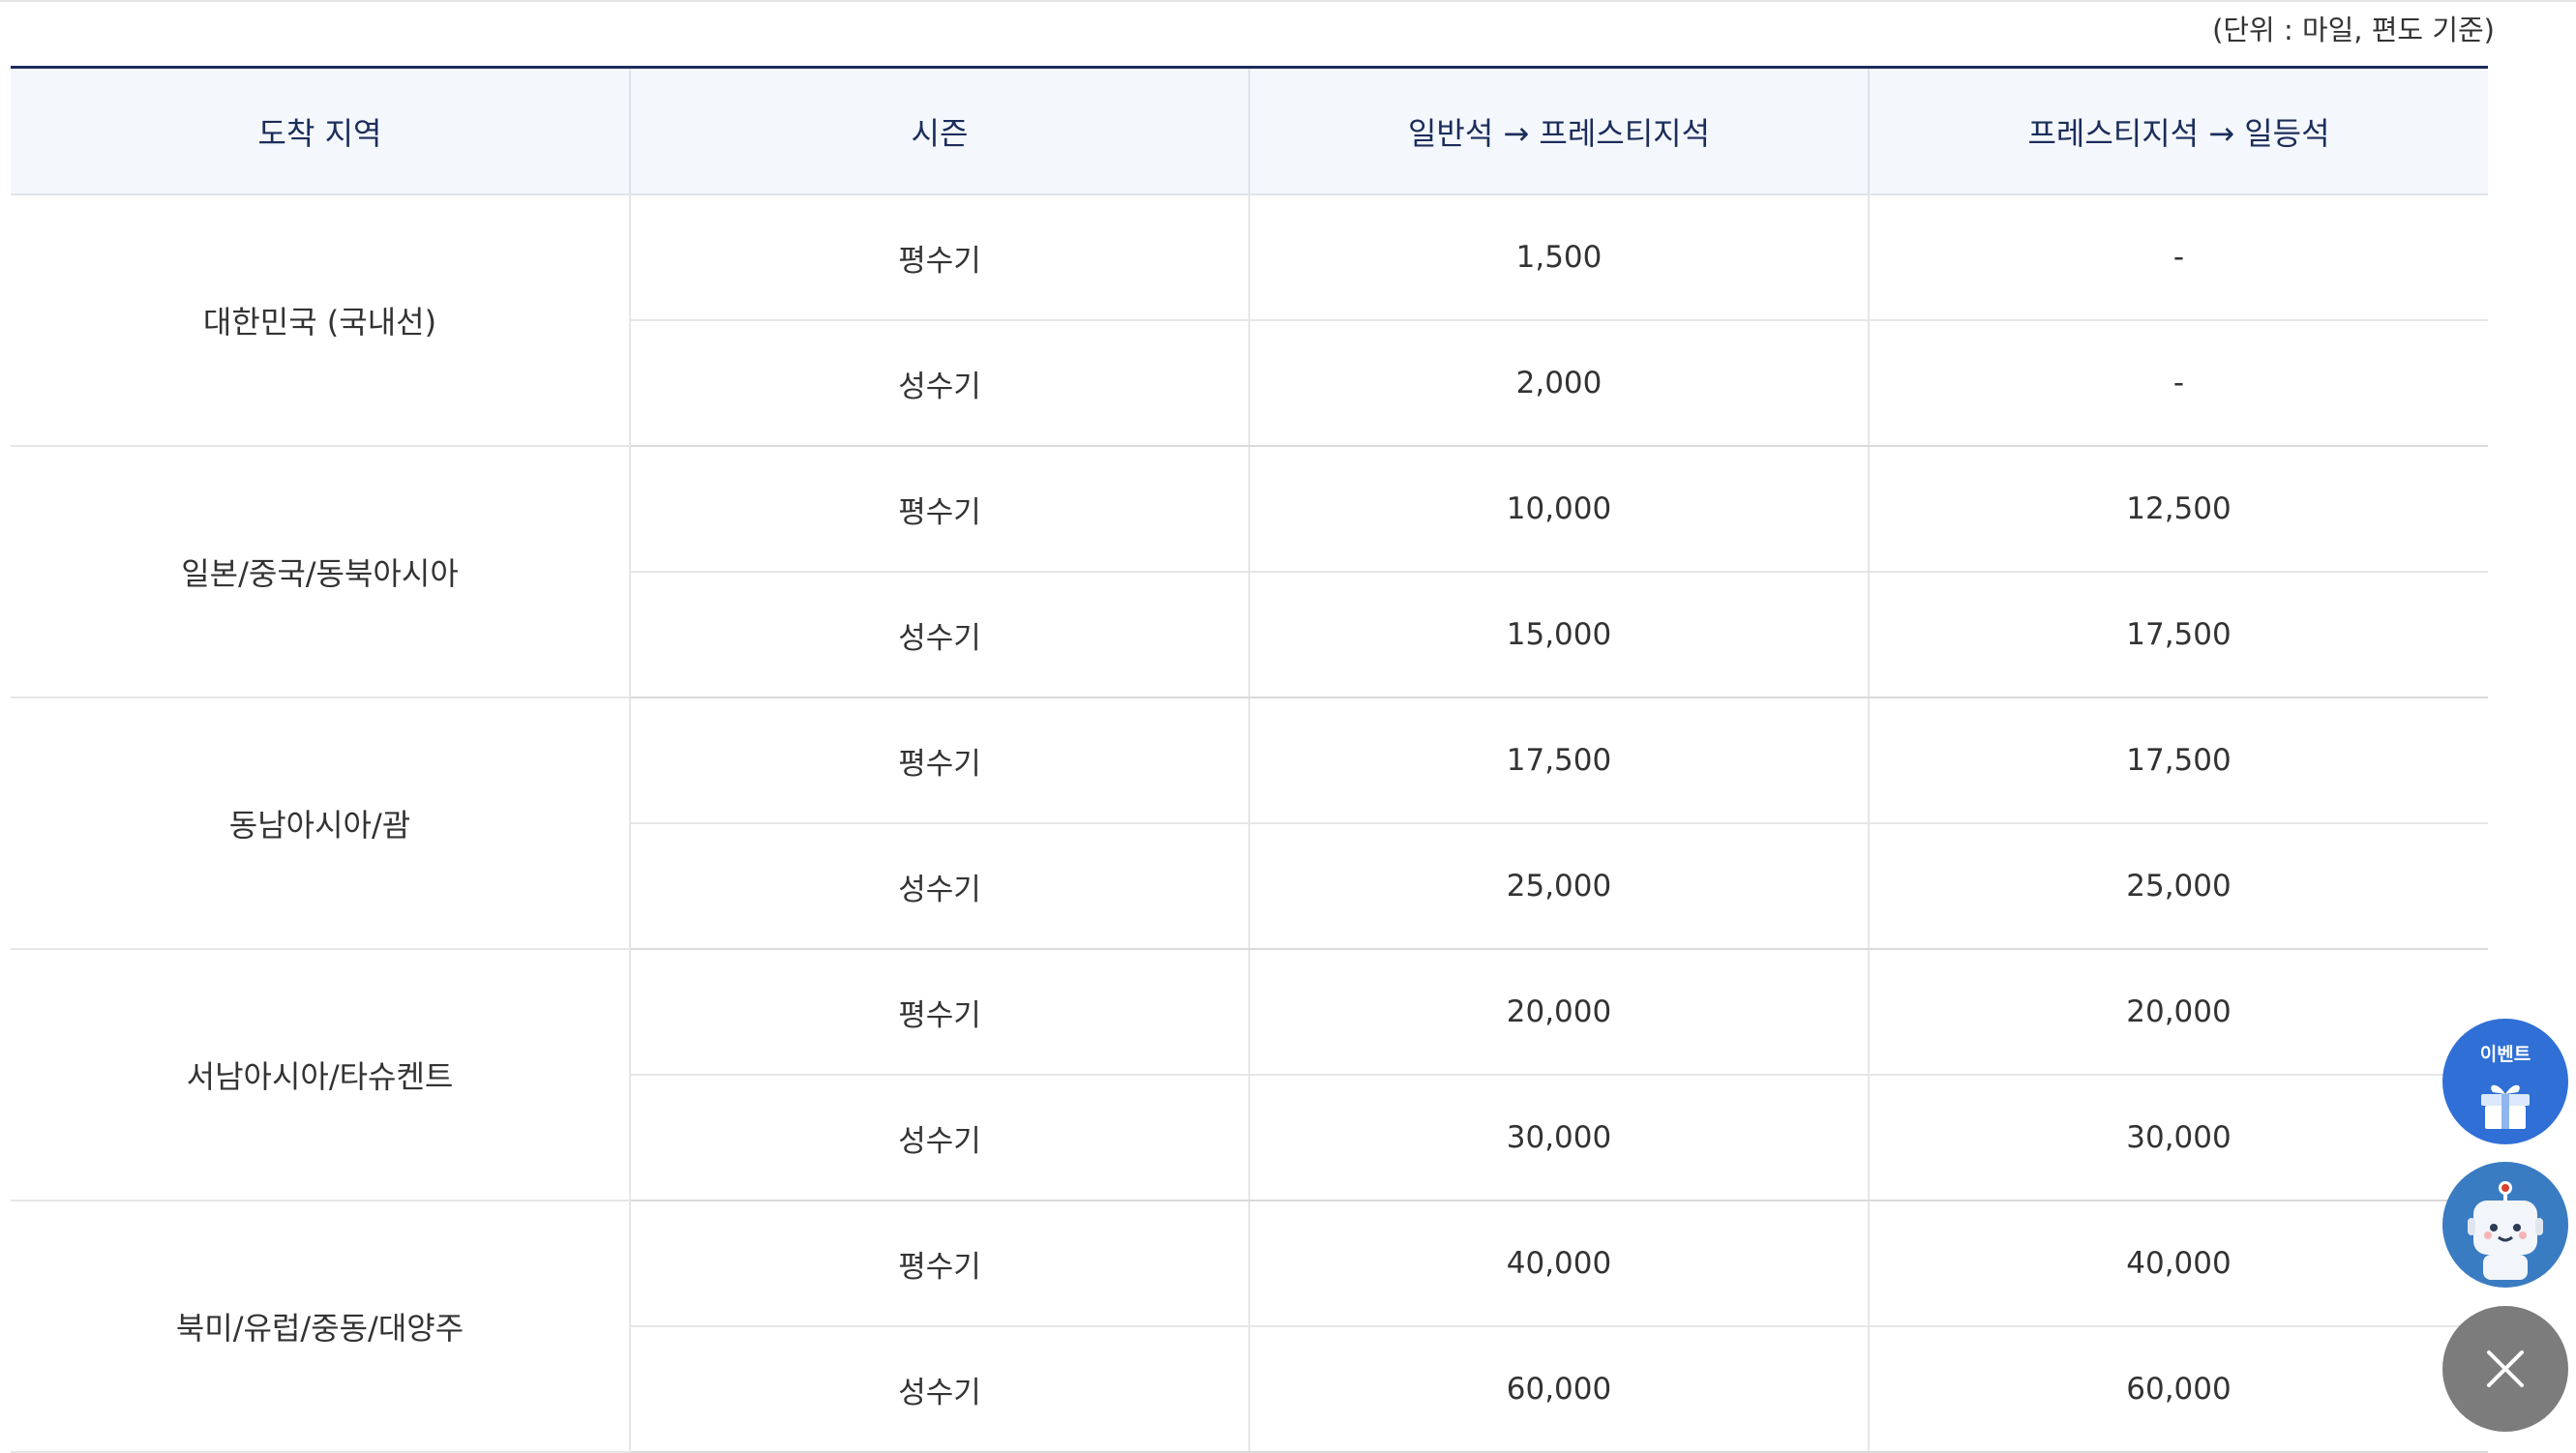 The image size is (2576, 1453). I want to click on economy-to-prestige-cell: 60,000, so click(1558, 1389).